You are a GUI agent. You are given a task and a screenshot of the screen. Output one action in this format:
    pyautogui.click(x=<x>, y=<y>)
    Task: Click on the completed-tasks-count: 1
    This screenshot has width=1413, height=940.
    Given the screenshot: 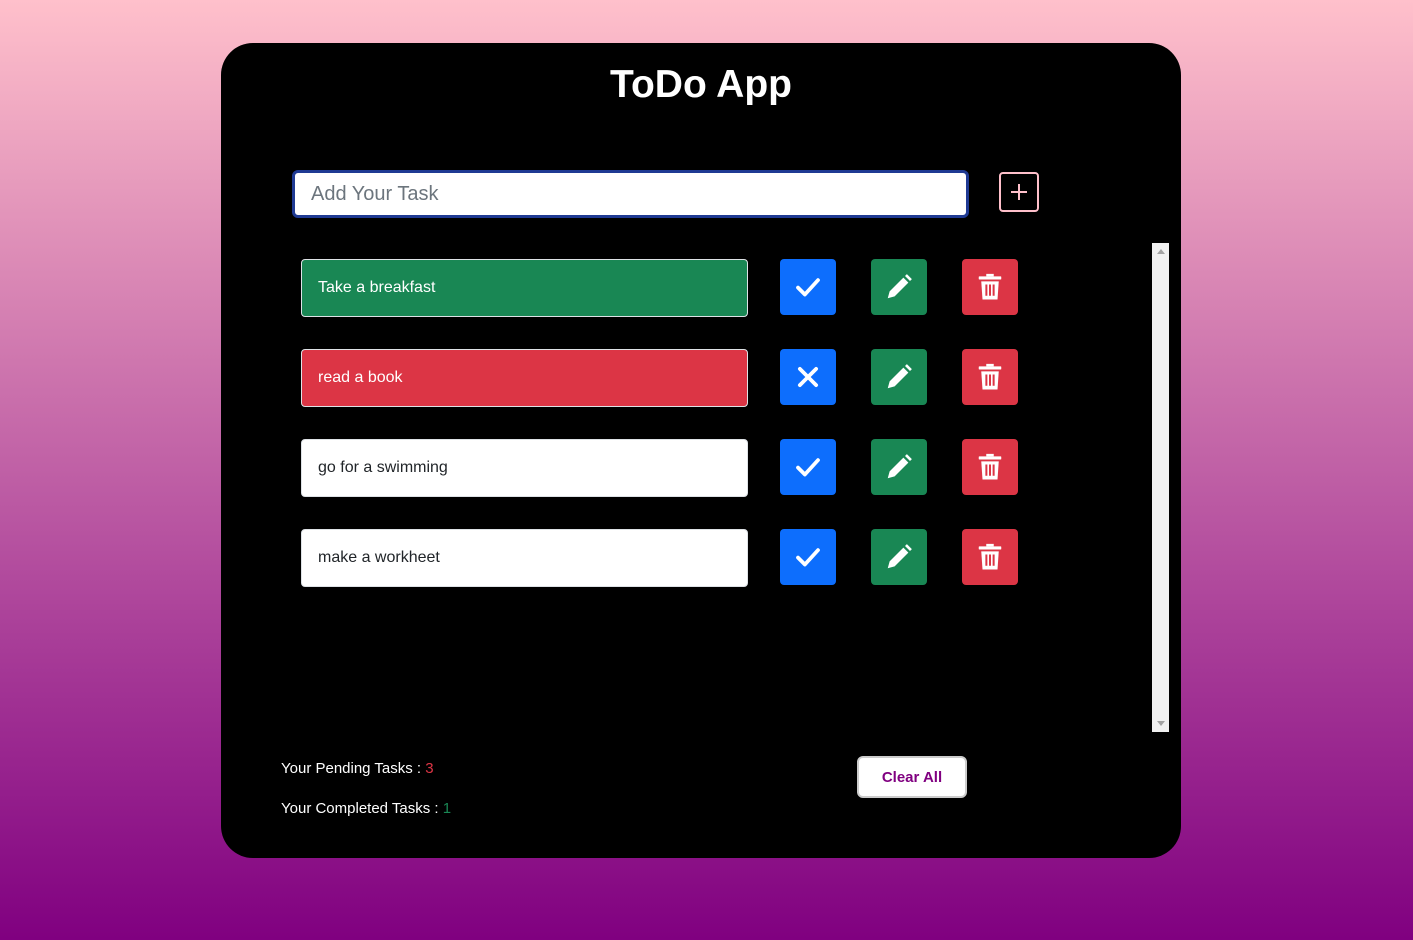 What is the action you would take?
    pyautogui.click(x=447, y=808)
    